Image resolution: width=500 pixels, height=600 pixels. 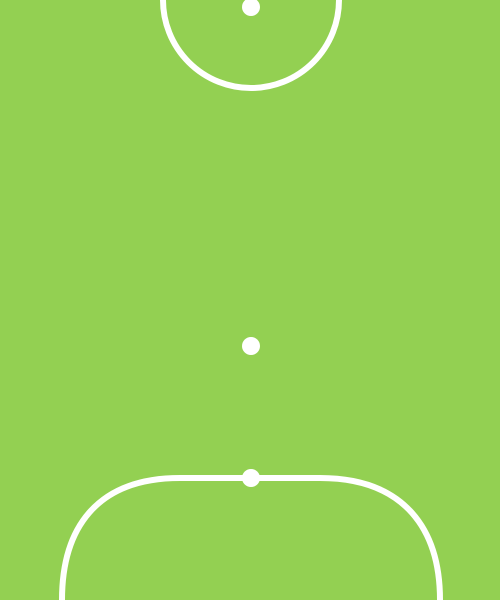 What do you see at coordinates (251, 346) in the screenshot?
I see `penalty-spot` at bounding box center [251, 346].